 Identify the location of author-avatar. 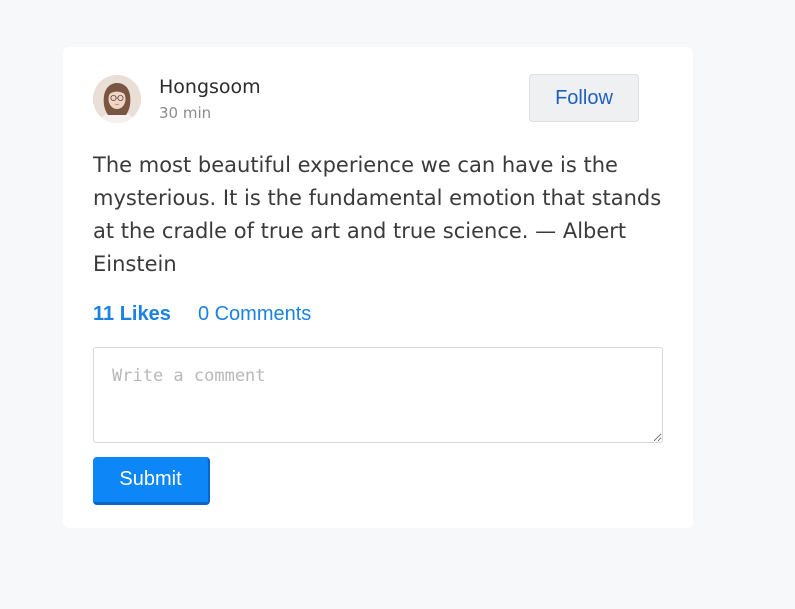
(117, 99).